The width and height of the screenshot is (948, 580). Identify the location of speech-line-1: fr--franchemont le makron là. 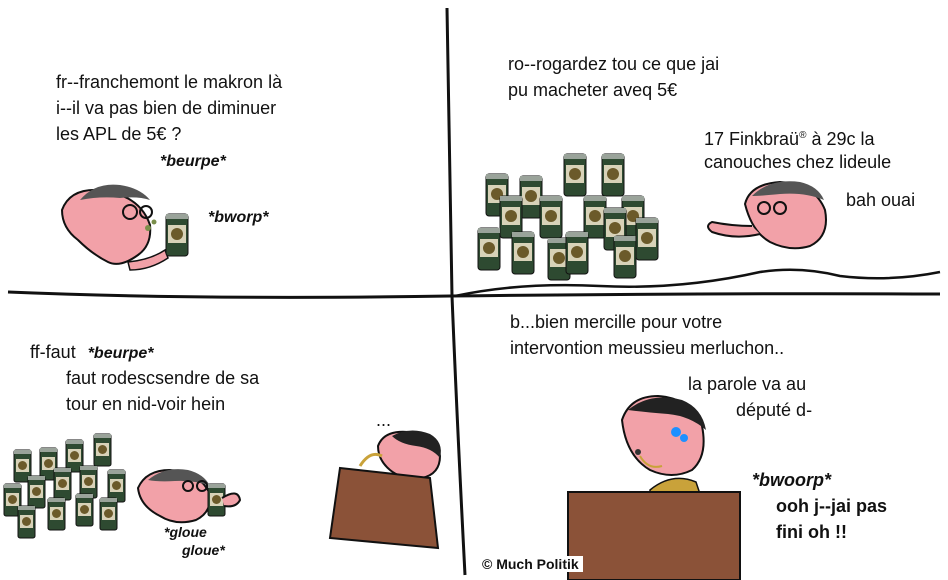
(169, 82).